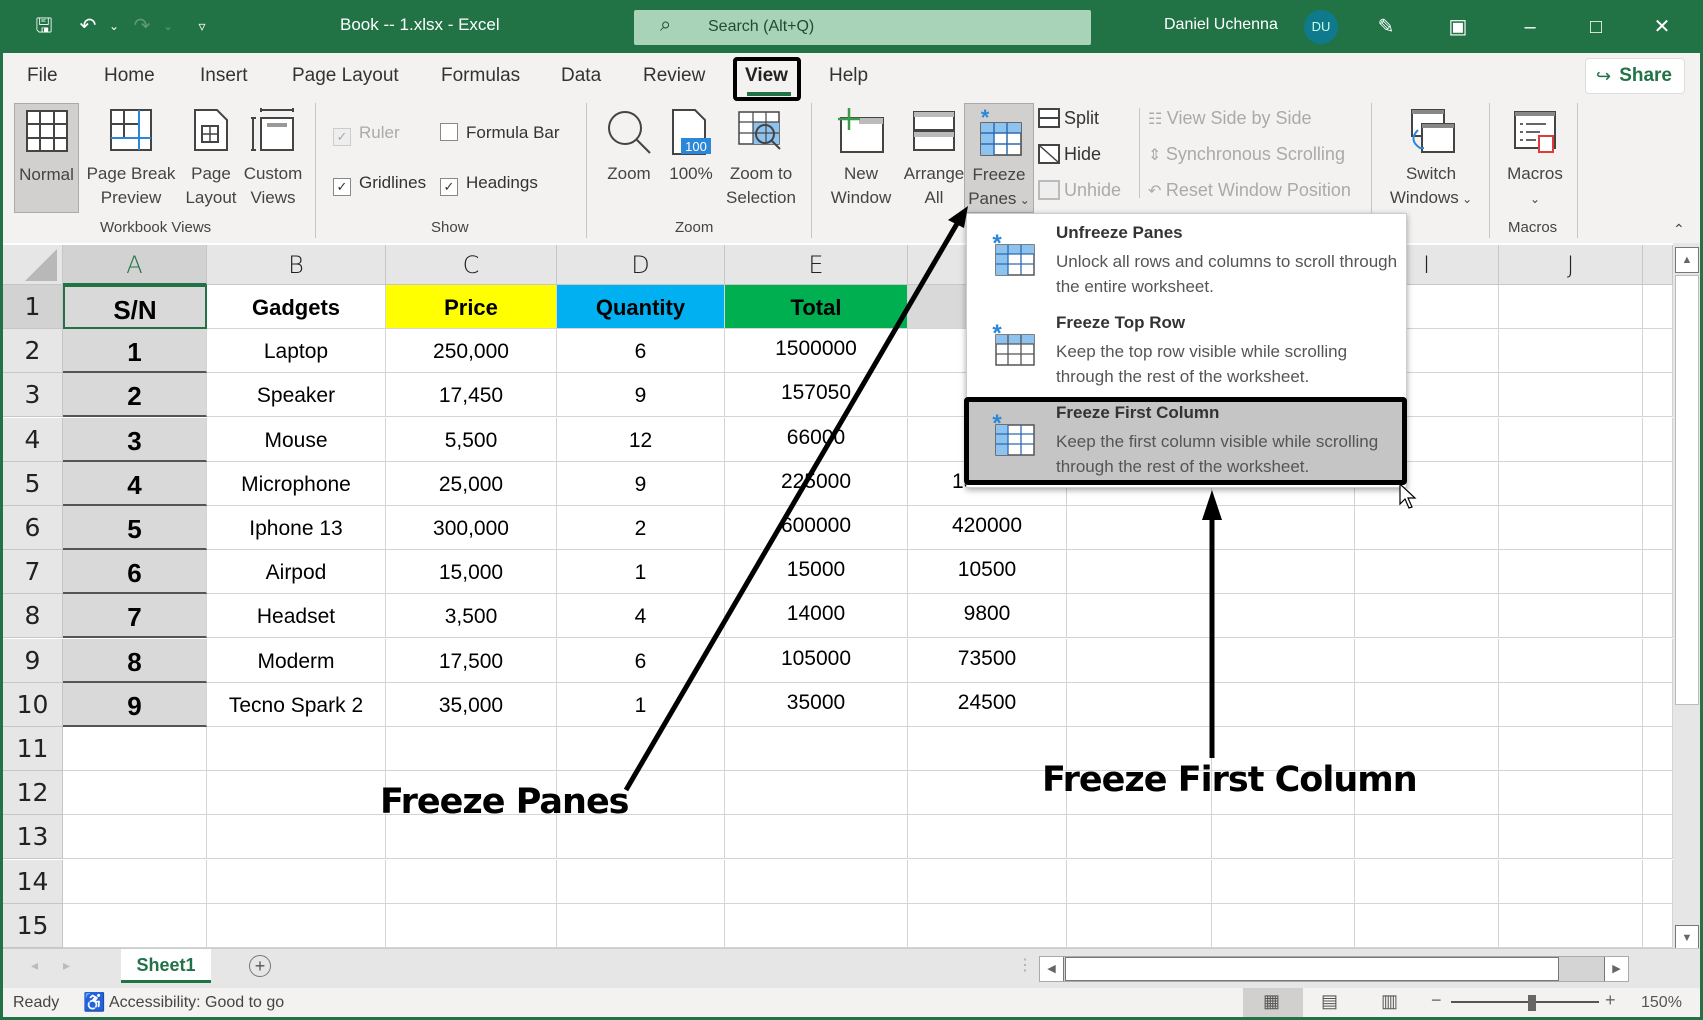 The image size is (1703, 1020). I want to click on column-header-d: D, so click(641, 265).